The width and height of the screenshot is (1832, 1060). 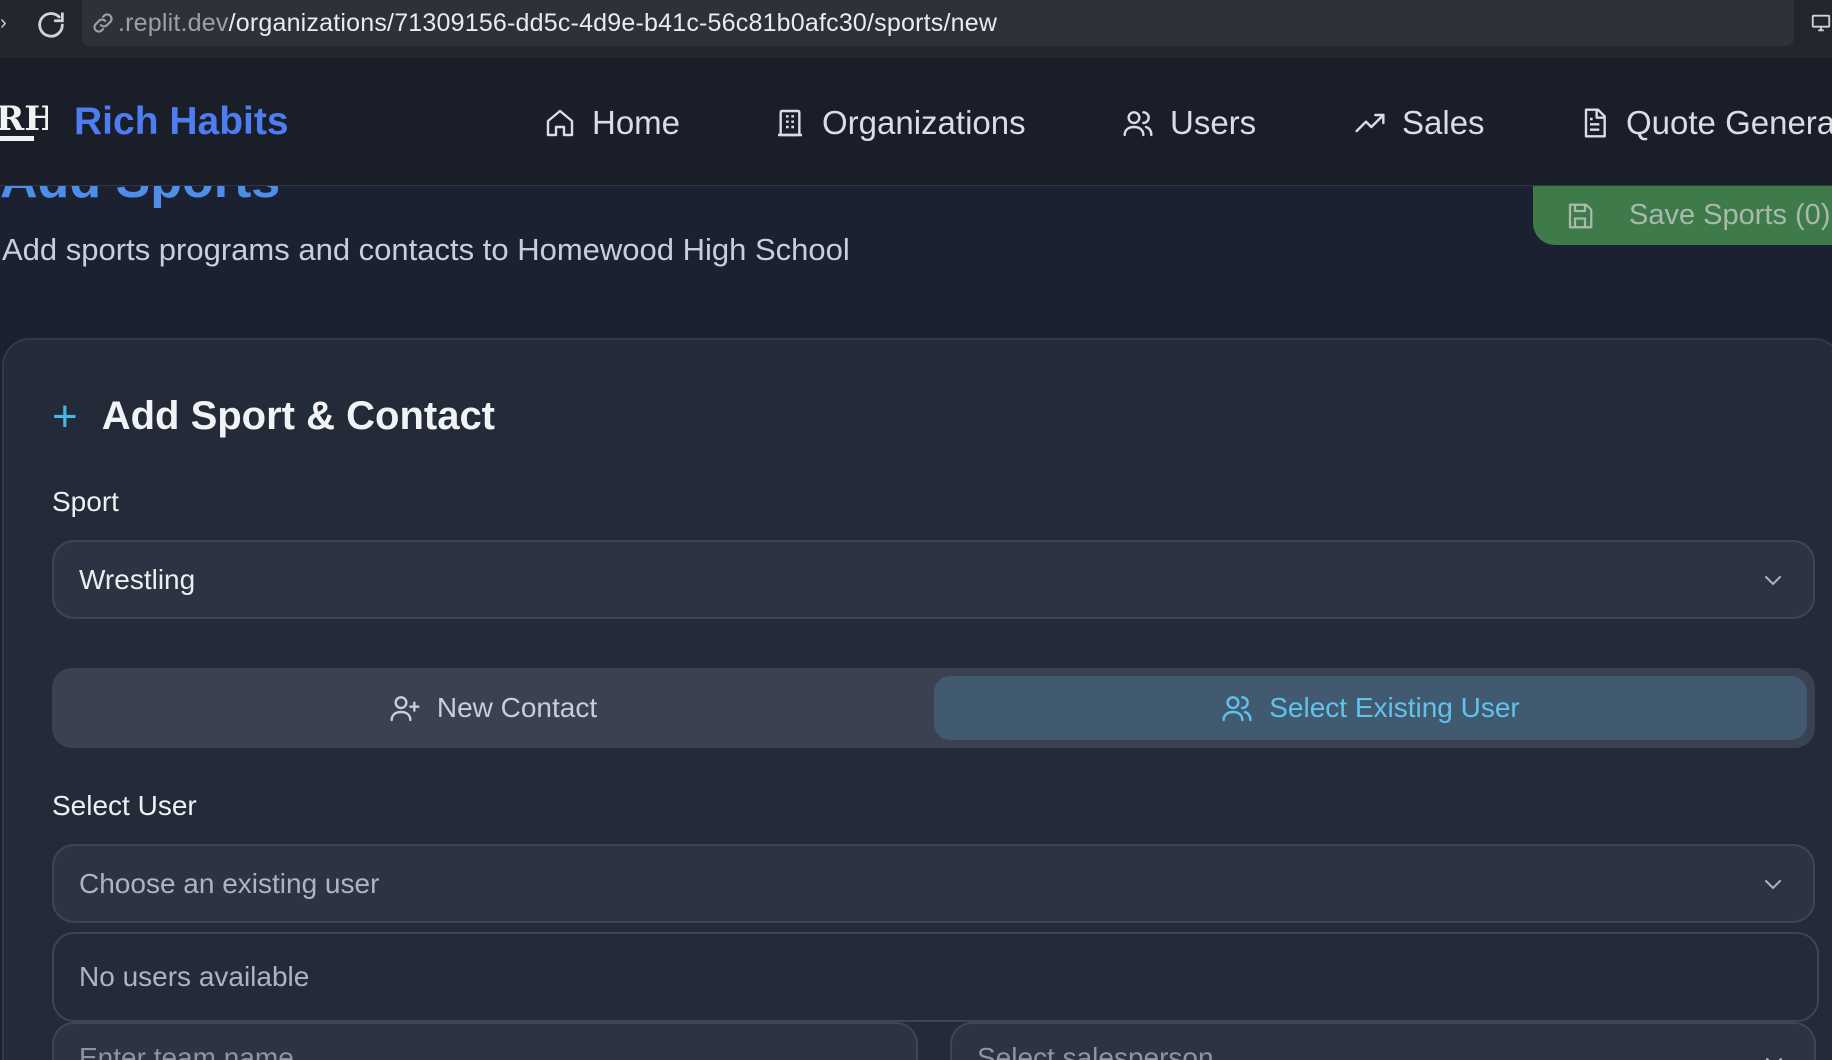 What do you see at coordinates (229, 883) in the screenshot?
I see `select-user-placeholder: Choose an existing user` at bounding box center [229, 883].